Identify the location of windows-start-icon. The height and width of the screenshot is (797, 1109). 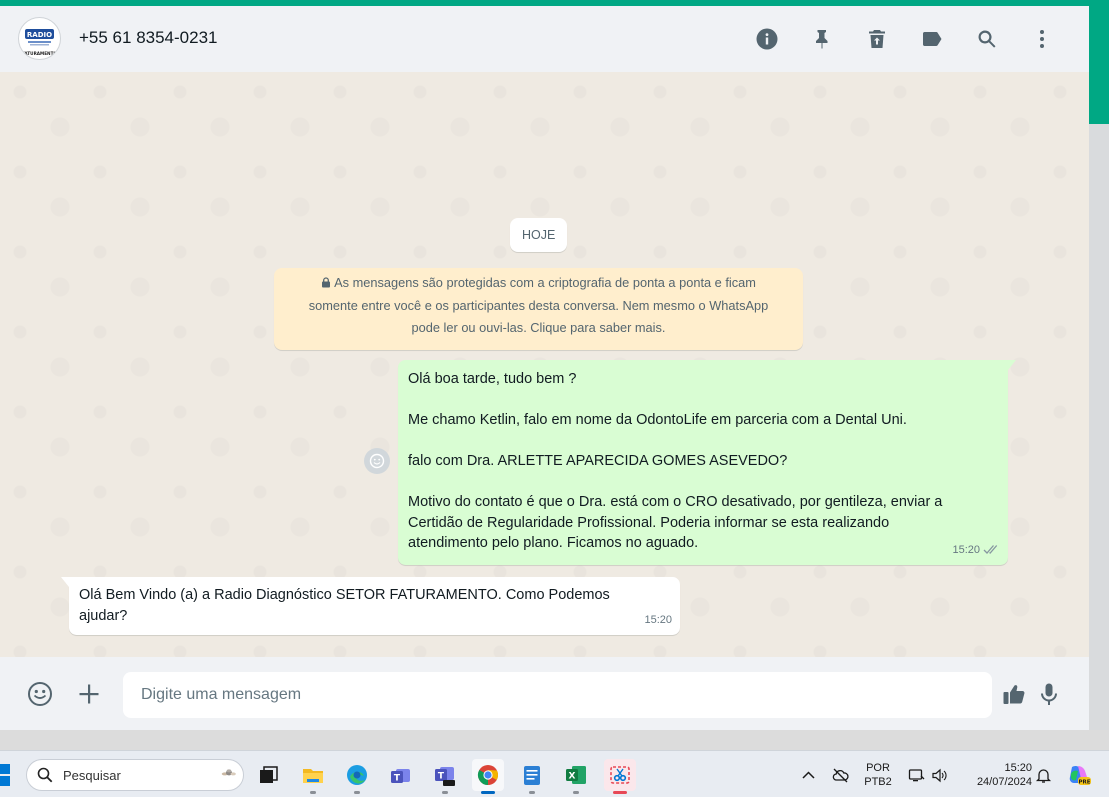
(6, 775).